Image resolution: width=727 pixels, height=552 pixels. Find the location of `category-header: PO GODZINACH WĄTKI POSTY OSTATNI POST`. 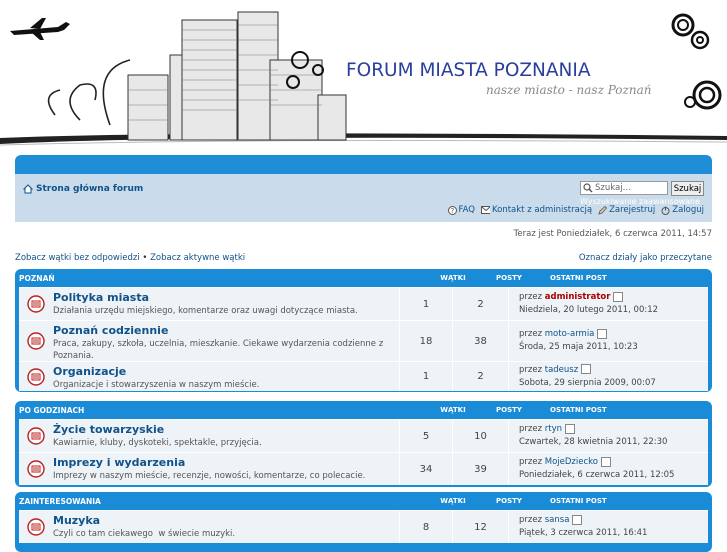

category-header: PO GODZINACH WĄTKI POSTY OSTATNI POST is located at coordinates (363, 410).